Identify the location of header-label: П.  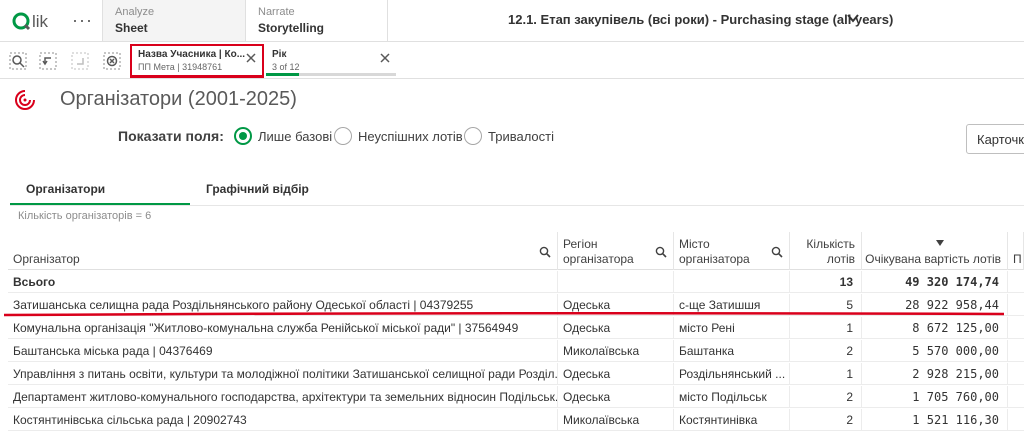
(1017, 259).